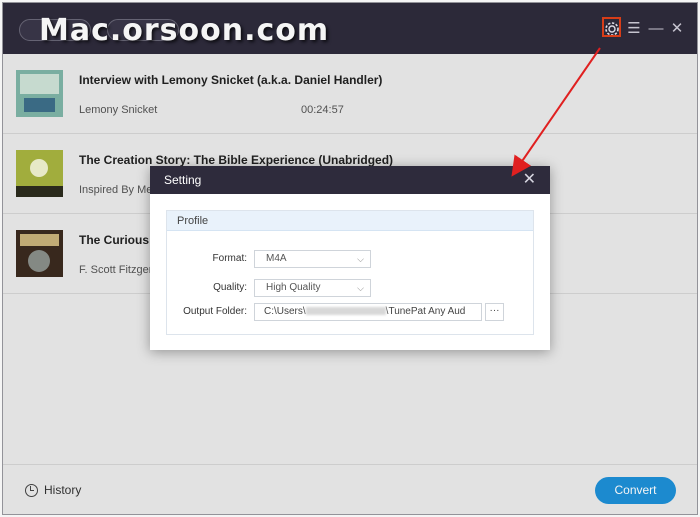 This screenshot has height=517, width=700. Describe the element at coordinates (345, 311) in the screenshot. I see `blurred-username` at that location.